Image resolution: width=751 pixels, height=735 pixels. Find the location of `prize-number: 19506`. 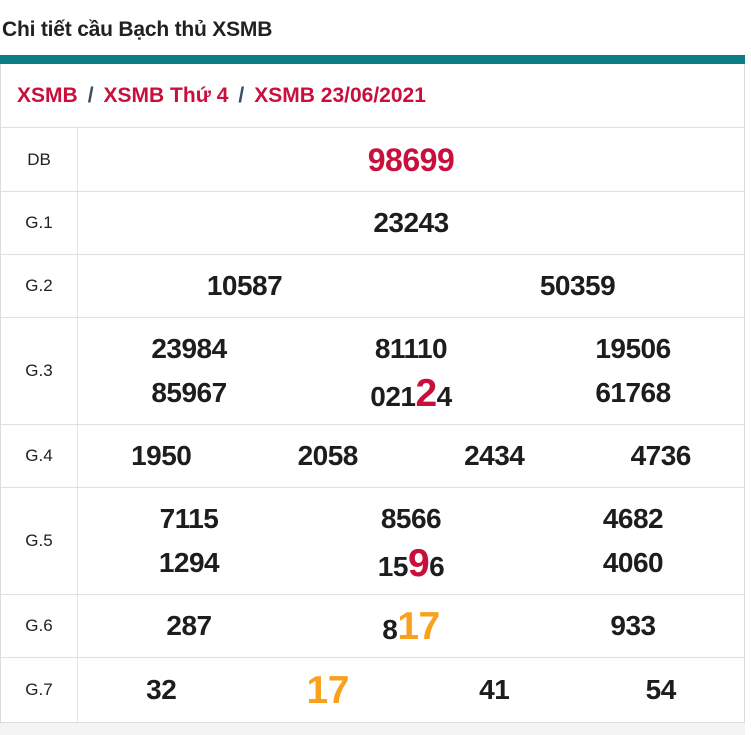

prize-number: 19506 is located at coordinates (633, 349).